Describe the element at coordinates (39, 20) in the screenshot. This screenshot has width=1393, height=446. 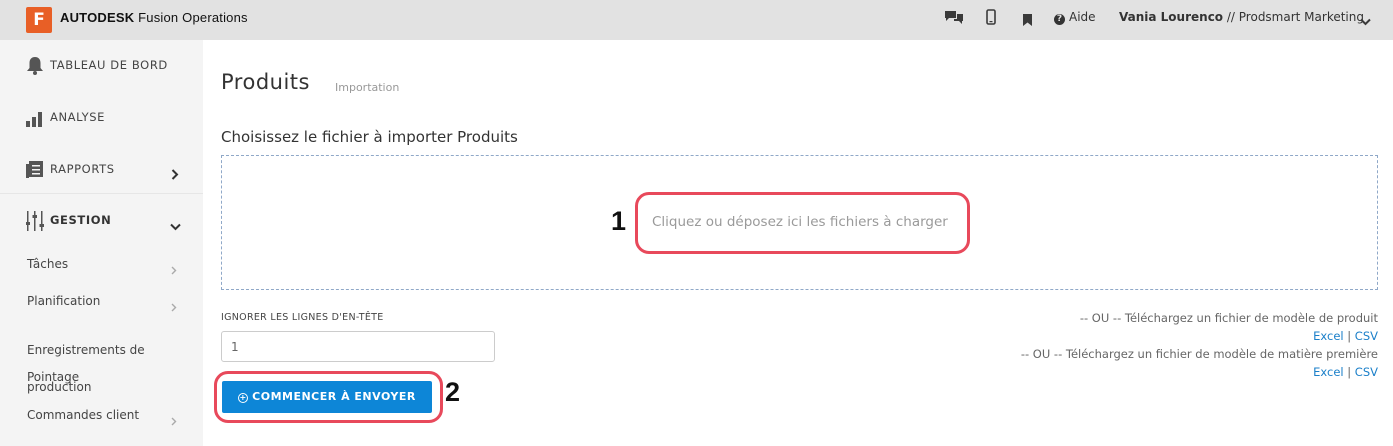
I see `fusion-logo: F` at that location.